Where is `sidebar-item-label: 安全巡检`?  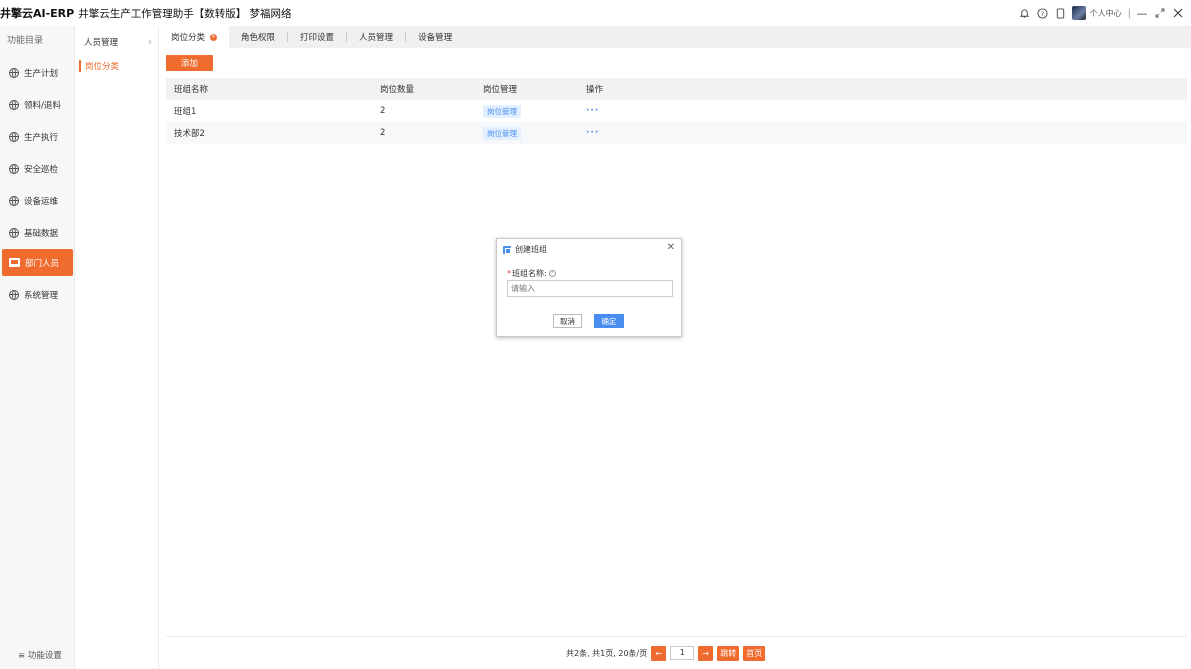 sidebar-item-label: 安全巡检 is located at coordinates (41, 169).